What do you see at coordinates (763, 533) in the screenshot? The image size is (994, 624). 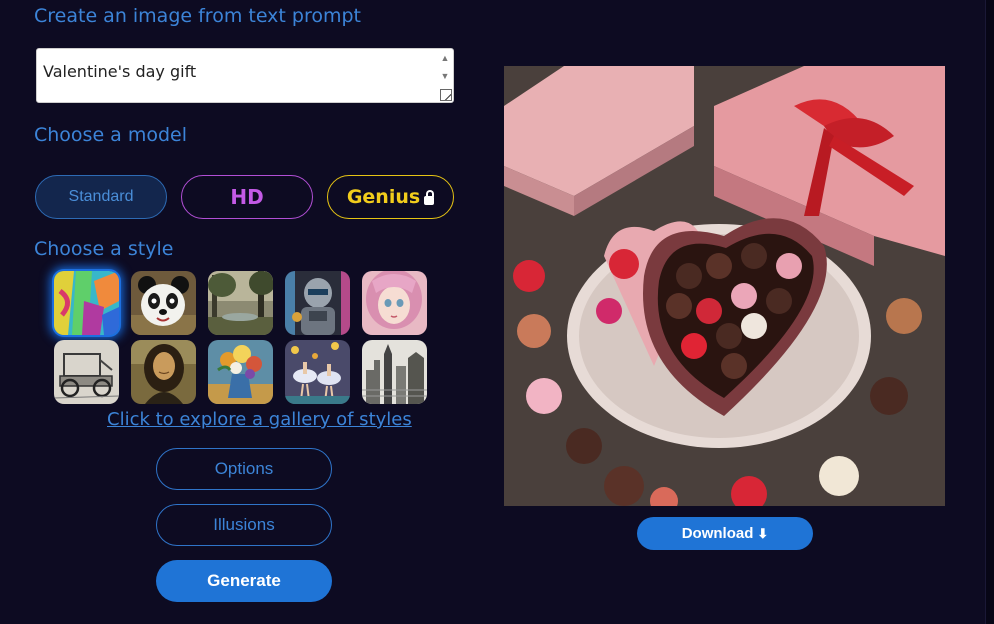 I see `download-arrow-icon: ⬇` at bounding box center [763, 533].